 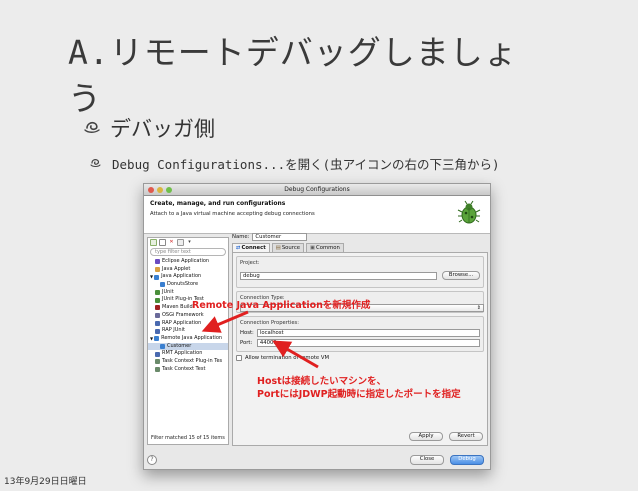 I want to click on remote-app-annotation: Remote Java Applicationを新規作成, so click(x=281, y=305).